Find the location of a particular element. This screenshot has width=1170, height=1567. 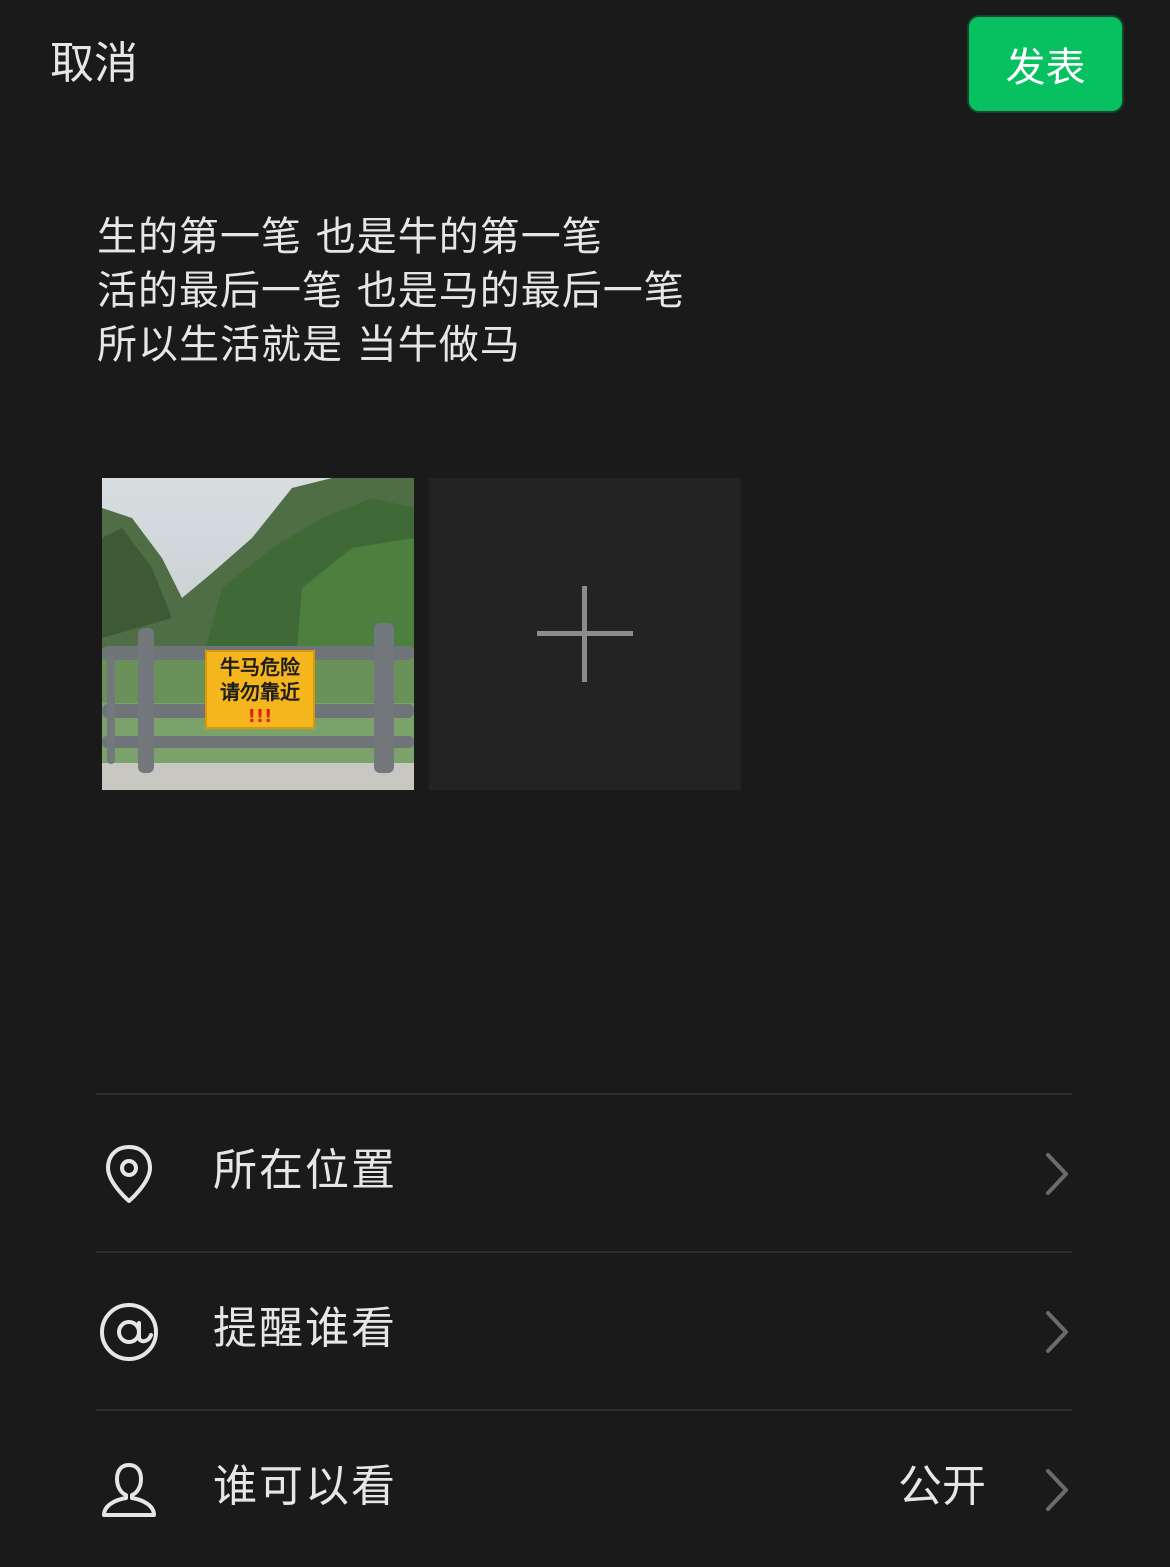

publish-button: 发表 is located at coordinates (1045, 64).